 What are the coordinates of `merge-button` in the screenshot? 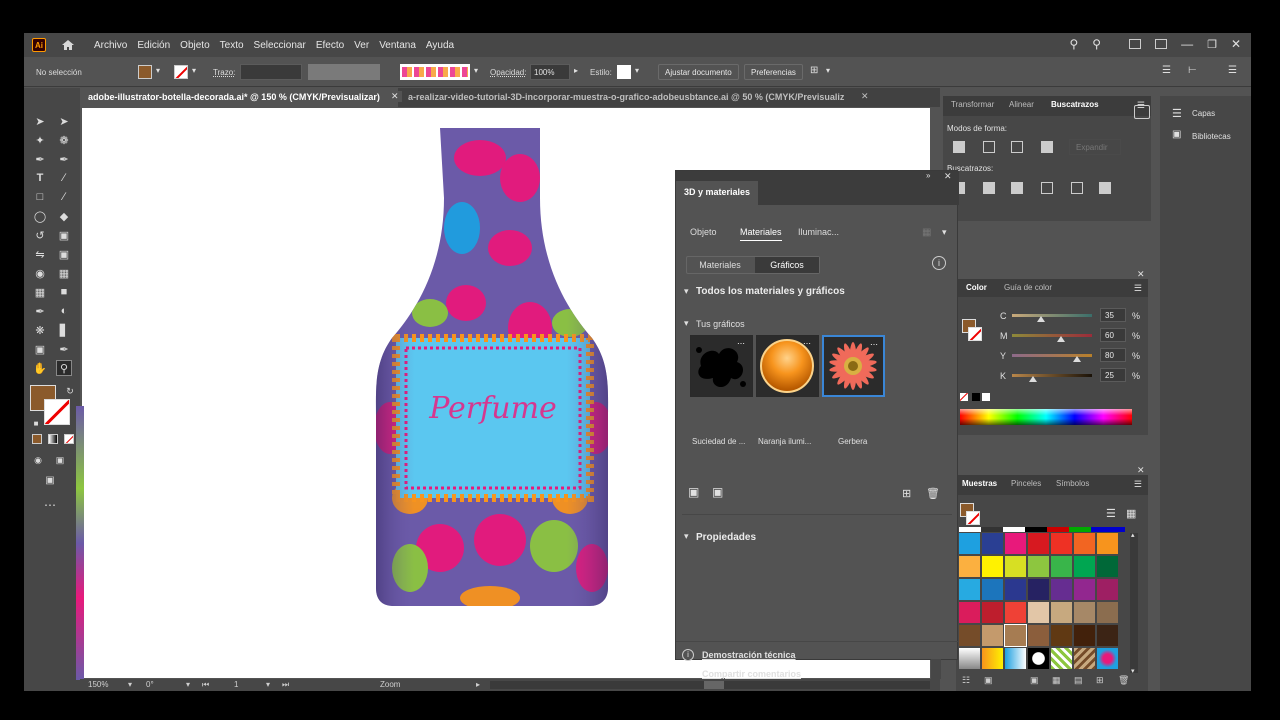 It's located at (1017, 188).